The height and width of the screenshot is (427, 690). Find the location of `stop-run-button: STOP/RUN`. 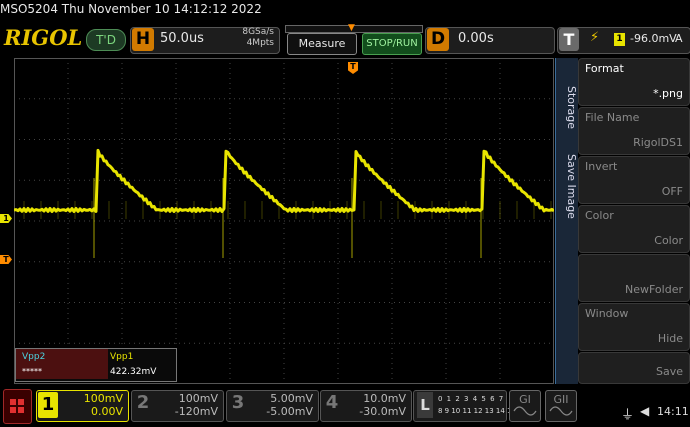

stop-run-button: STOP/RUN is located at coordinates (392, 44).